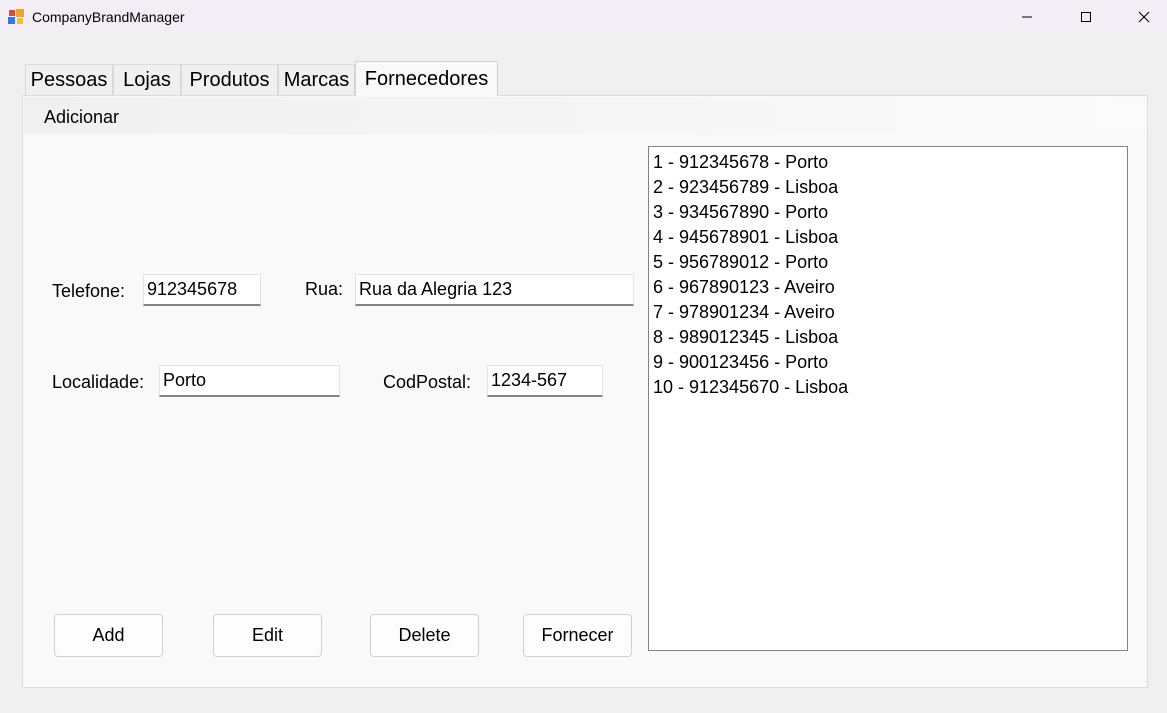  Describe the element at coordinates (890, 237) in the screenshot. I see `list-item: 4 - 945678901 - Lisboa` at that location.